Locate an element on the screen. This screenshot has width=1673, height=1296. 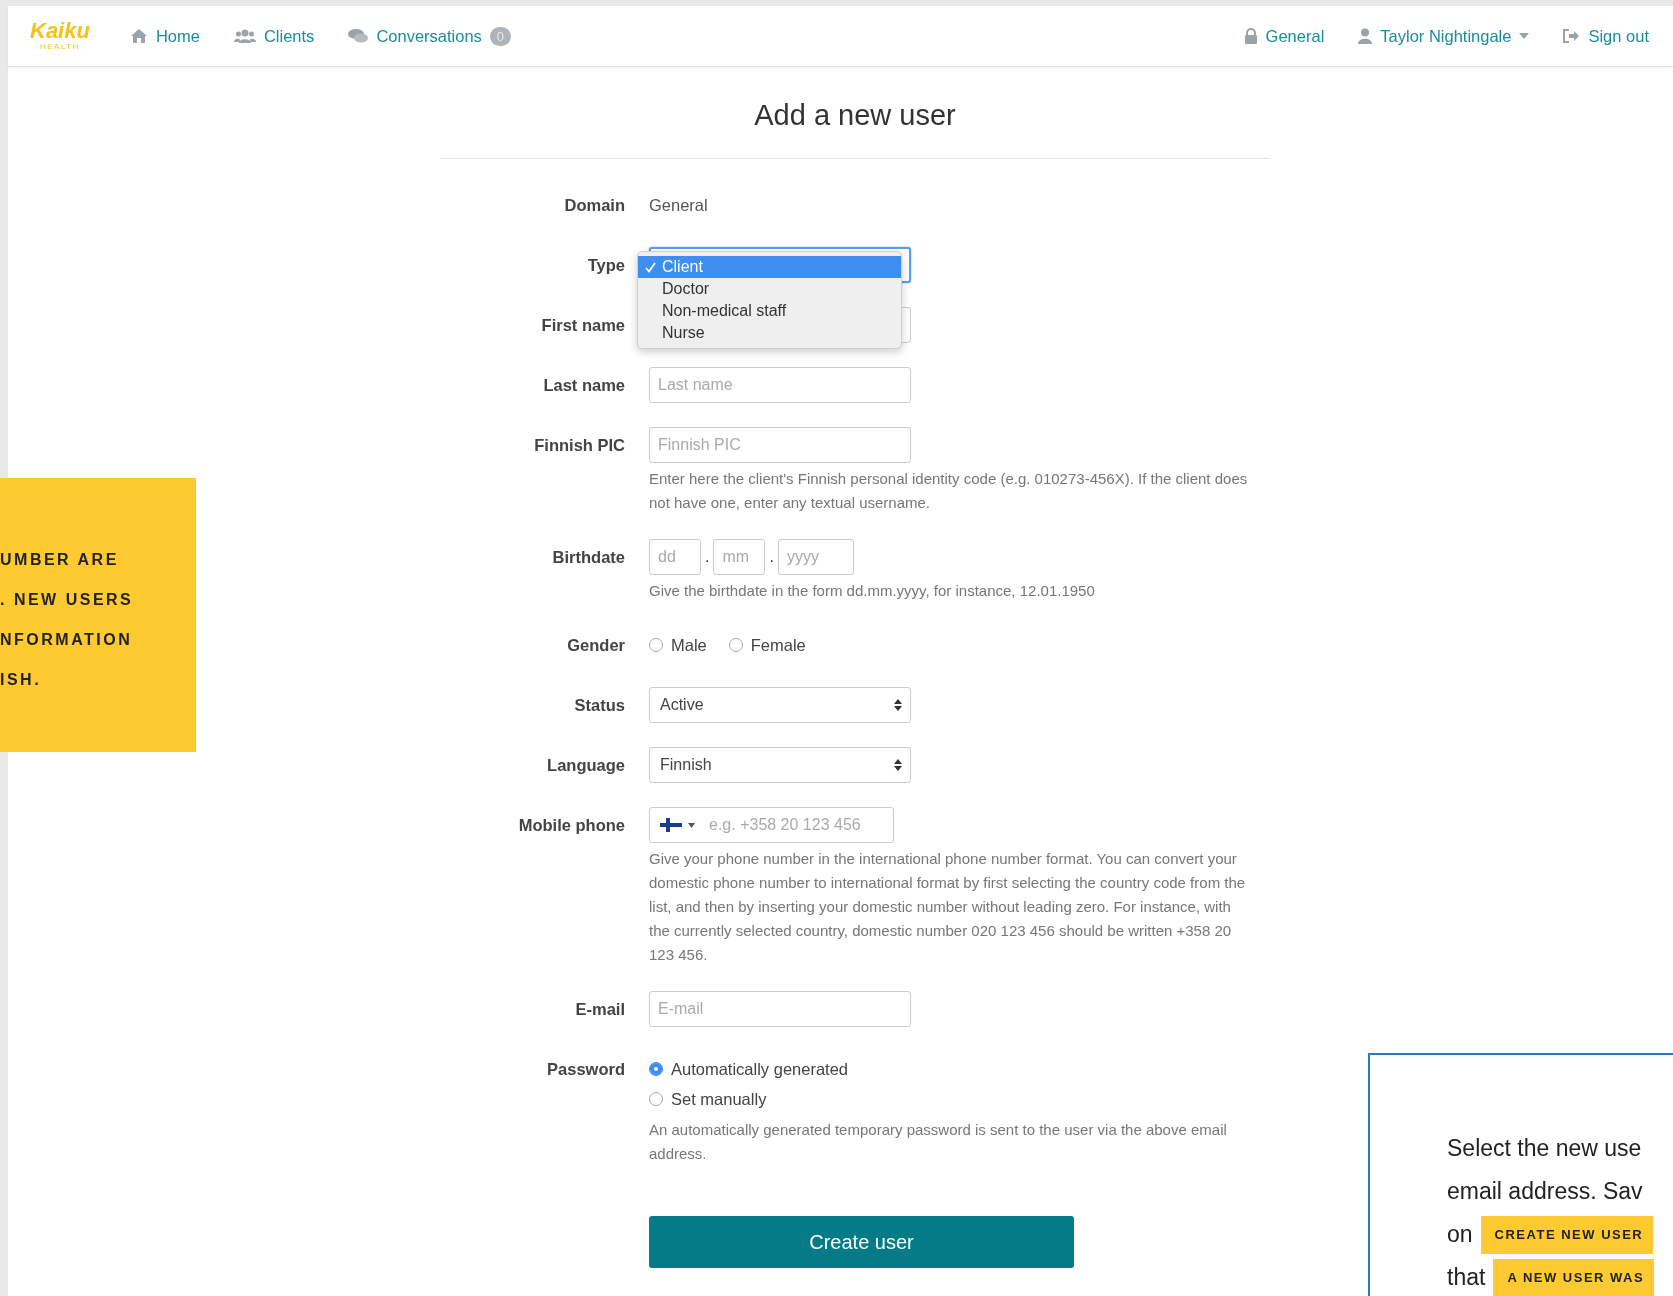
user-icon is located at coordinates (1365, 36).